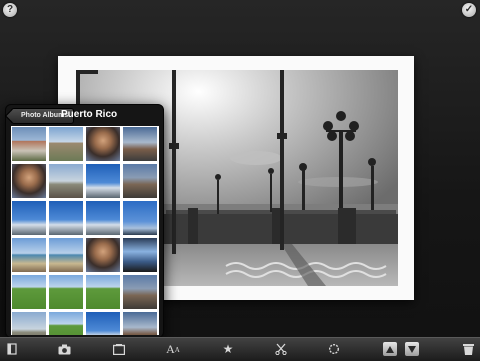 The width and height of the screenshot is (480, 361). I want to click on arrow-down-icon, so click(412, 349).